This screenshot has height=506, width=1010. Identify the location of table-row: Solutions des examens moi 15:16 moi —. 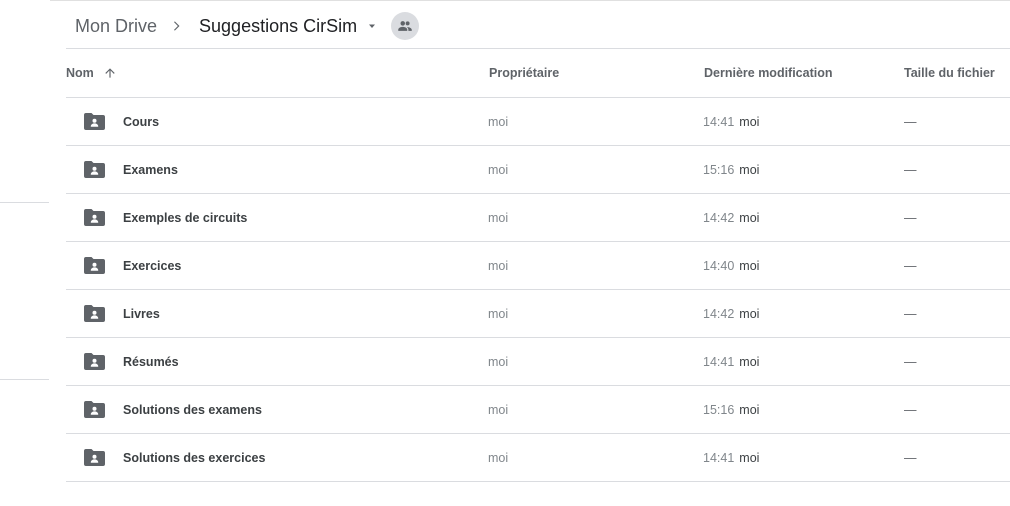
(538, 410).